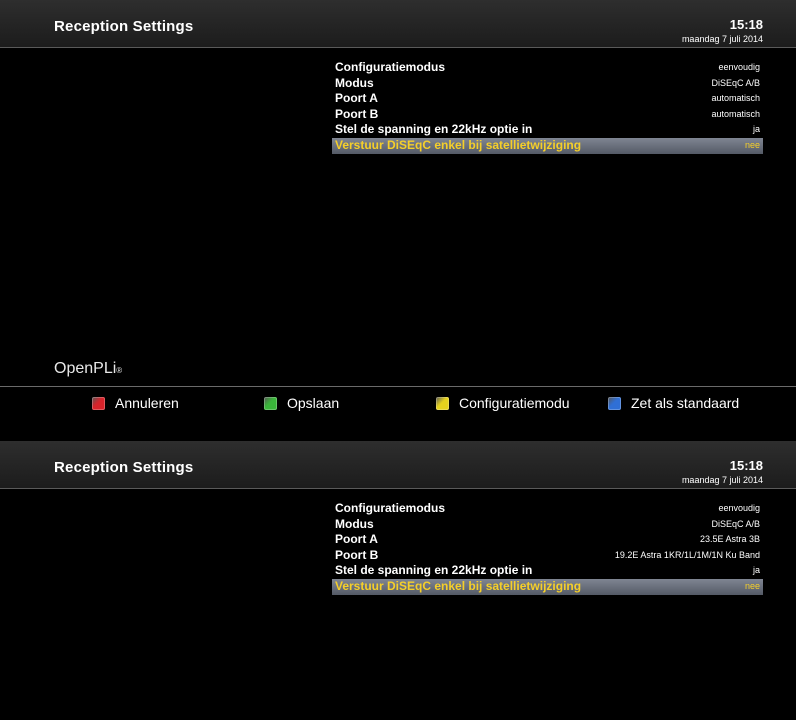 The height and width of the screenshot is (720, 796). I want to click on logo-text: OpenPLi, so click(85, 368).